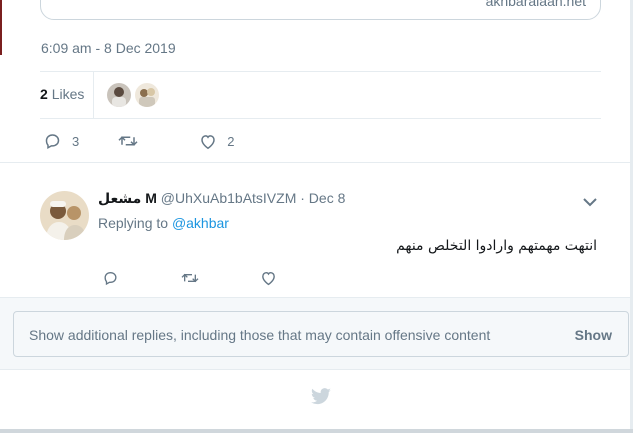 The image size is (633, 433). Describe the element at coordinates (61, 141) in the screenshot. I see `reply-button: 3` at that location.